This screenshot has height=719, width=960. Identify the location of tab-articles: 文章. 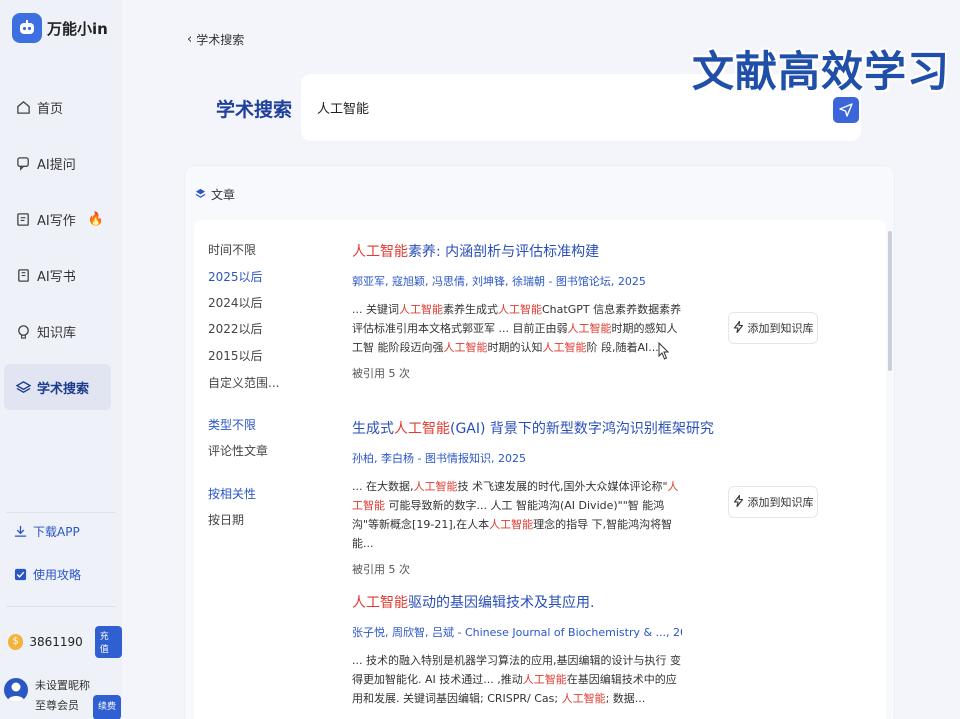
(215, 194).